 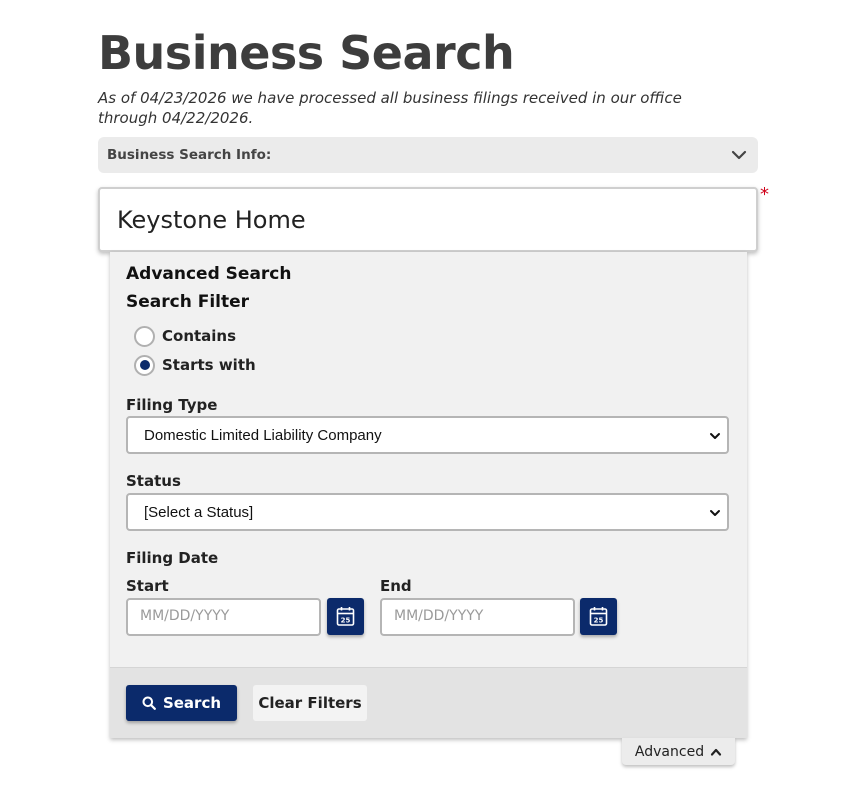 What do you see at coordinates (149, 703) in the screenshot?
I see `search-icon` at bounding box center [149, 703].